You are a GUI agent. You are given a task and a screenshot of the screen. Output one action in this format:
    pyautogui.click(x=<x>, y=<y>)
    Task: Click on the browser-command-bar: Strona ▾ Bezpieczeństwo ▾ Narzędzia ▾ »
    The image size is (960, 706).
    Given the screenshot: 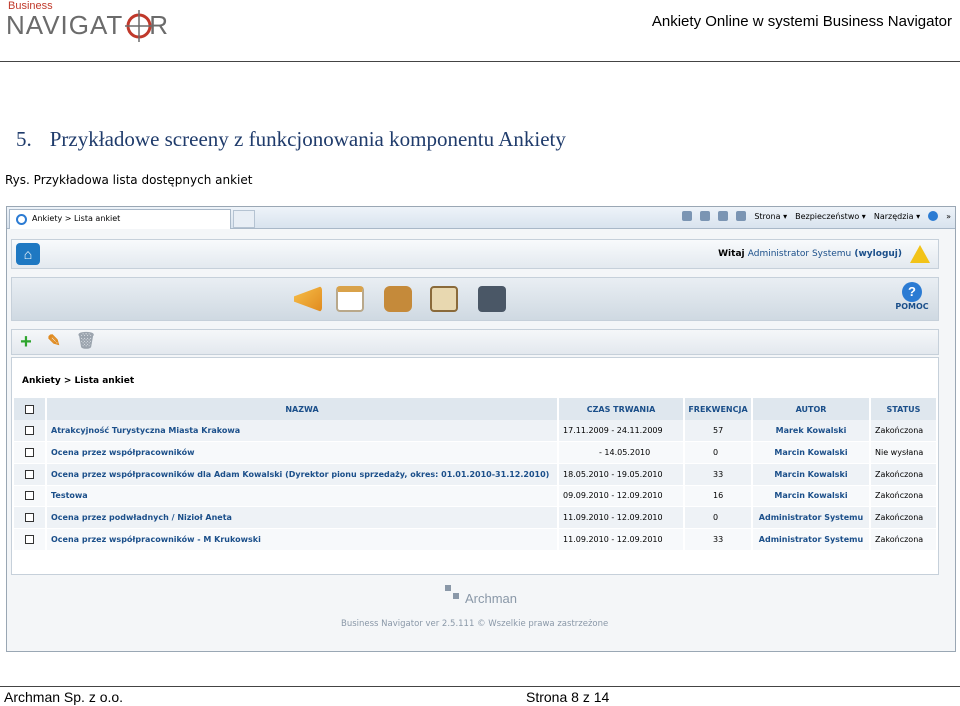 What is the action you would take?
    pyautogui.click(x=816, y=216)
    